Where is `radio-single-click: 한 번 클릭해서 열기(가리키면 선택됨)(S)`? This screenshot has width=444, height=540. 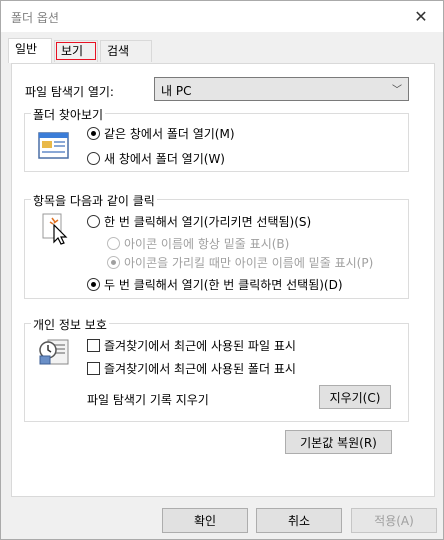 radio-single-click: 한 번 클릭해서 열기(가리키면 선택됨)(S) is located at coordinates (199, 221).